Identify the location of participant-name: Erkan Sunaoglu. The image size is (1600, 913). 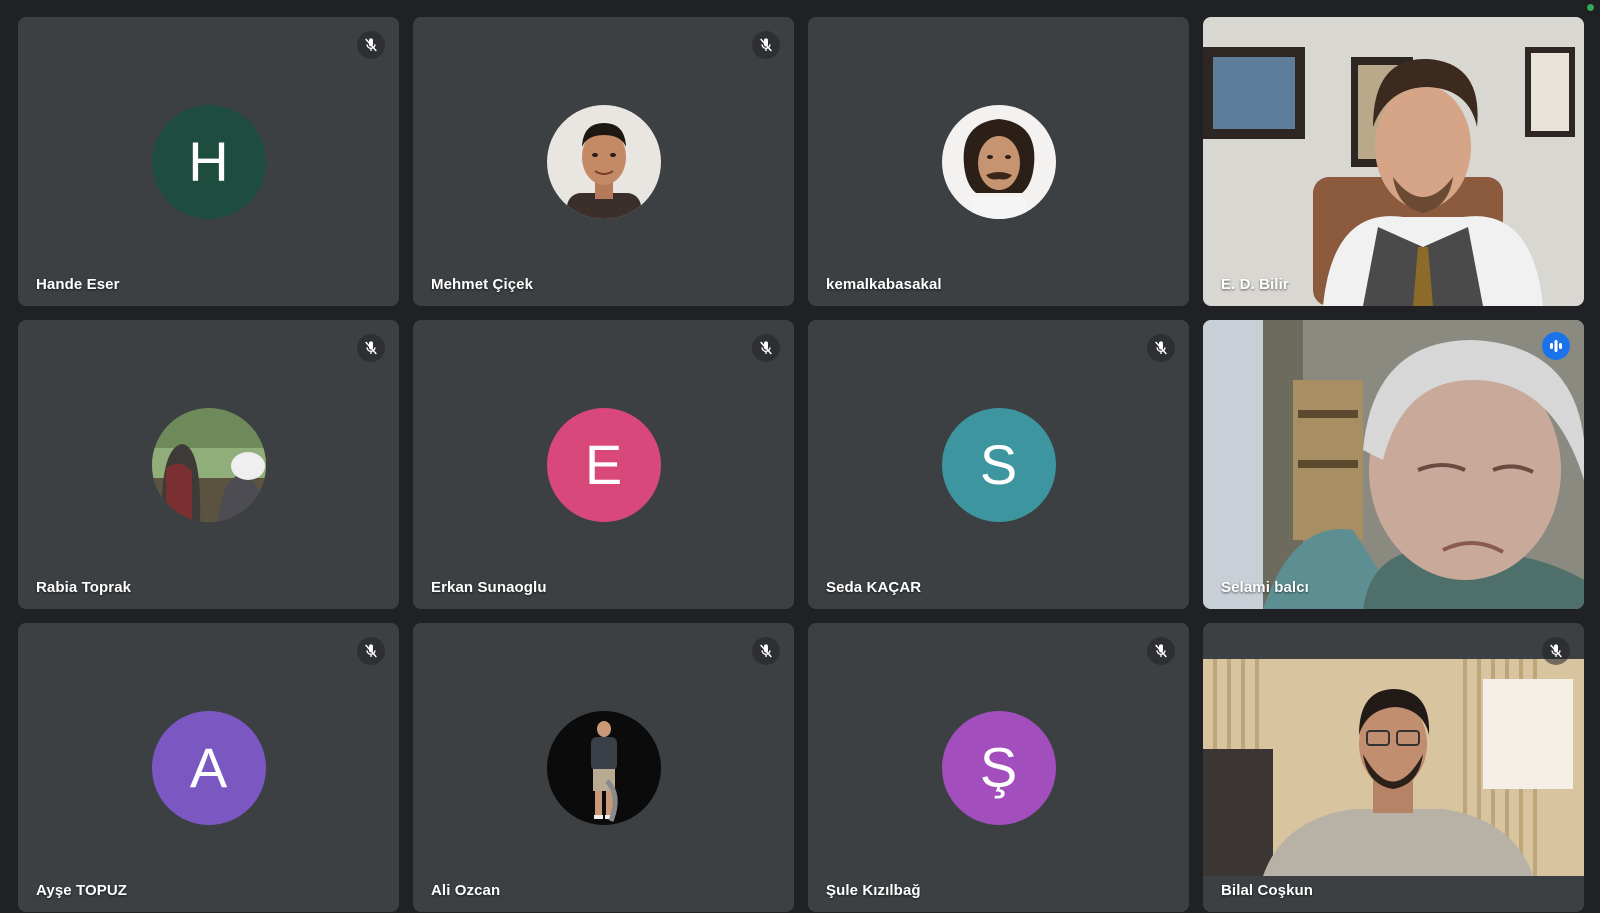
(489, 587).